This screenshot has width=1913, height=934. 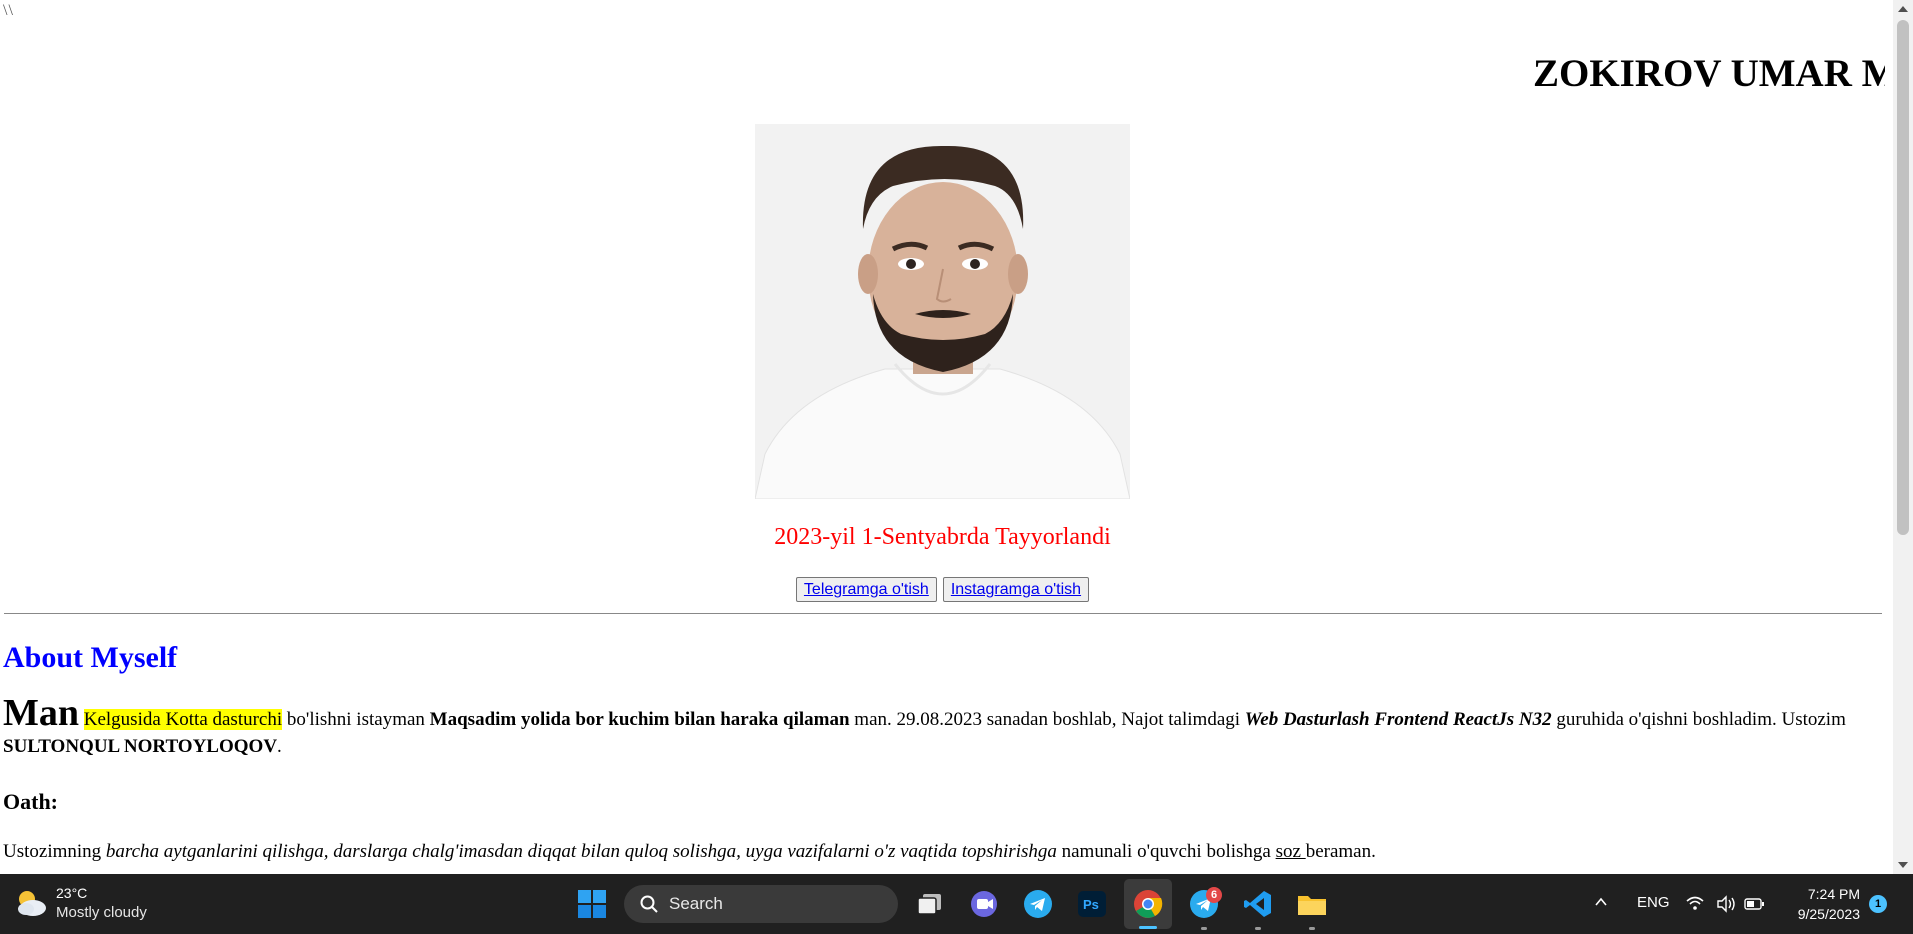 What do you see at coordinates (90, 657) in the screenshot?
I see `about-heading: About Myself` at bounding box center [90, 657].